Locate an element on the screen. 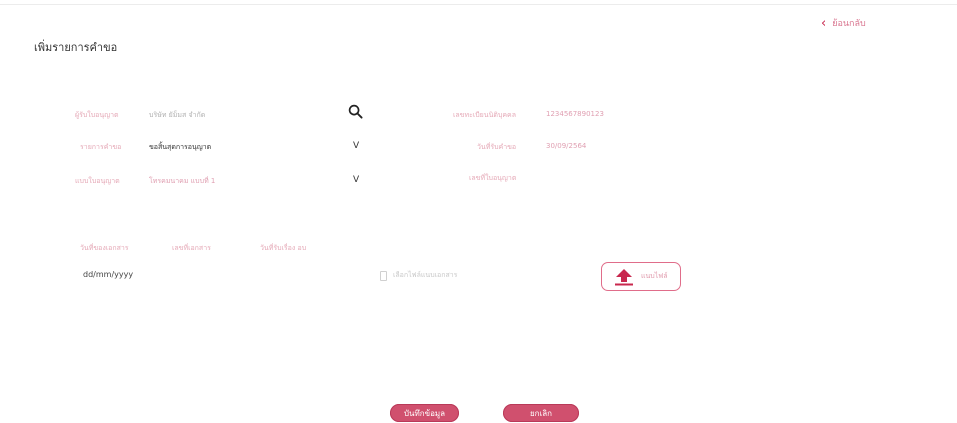  licensee-label: ผู้รับใบอนุญาต is located at coordinates (97, 115).